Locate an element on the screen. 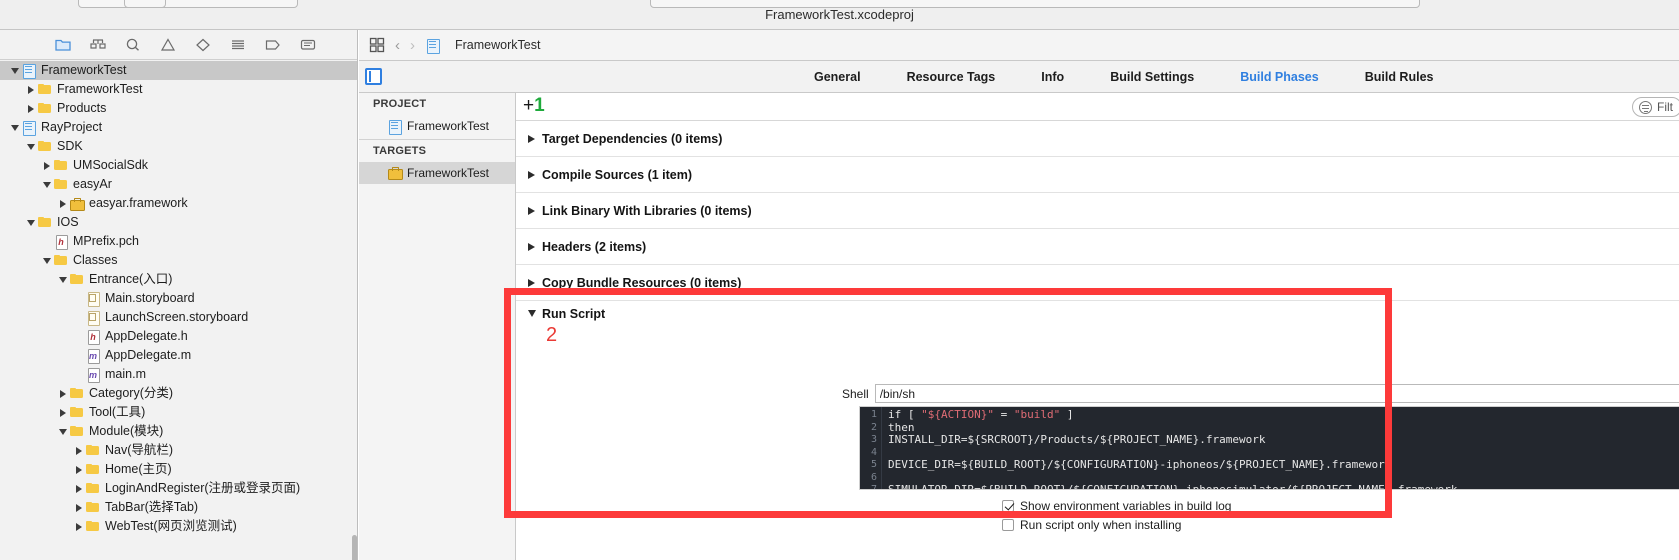 Image resolution: width=1679 pixels, height=560 pixels. report-icon is located at coordinates (238, 45).